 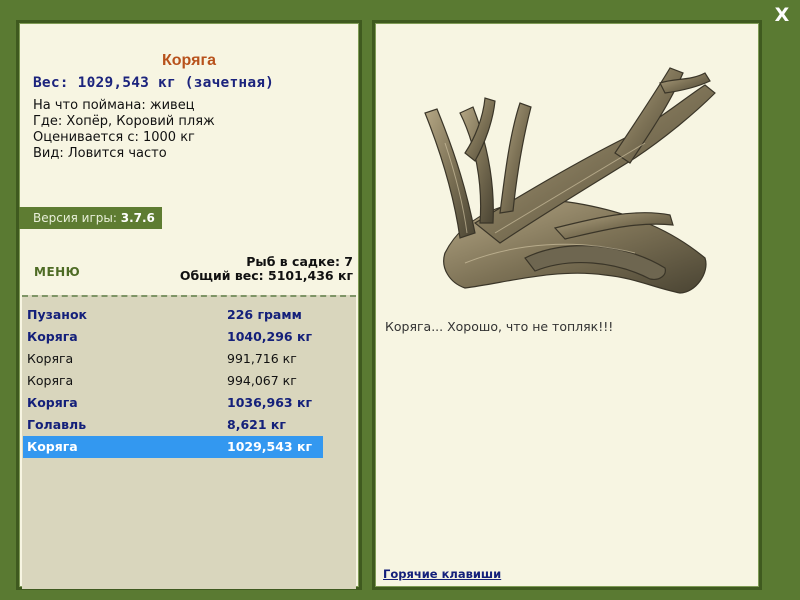 I want to click on version-value: 3.7.6, so click(x=137, y=218).